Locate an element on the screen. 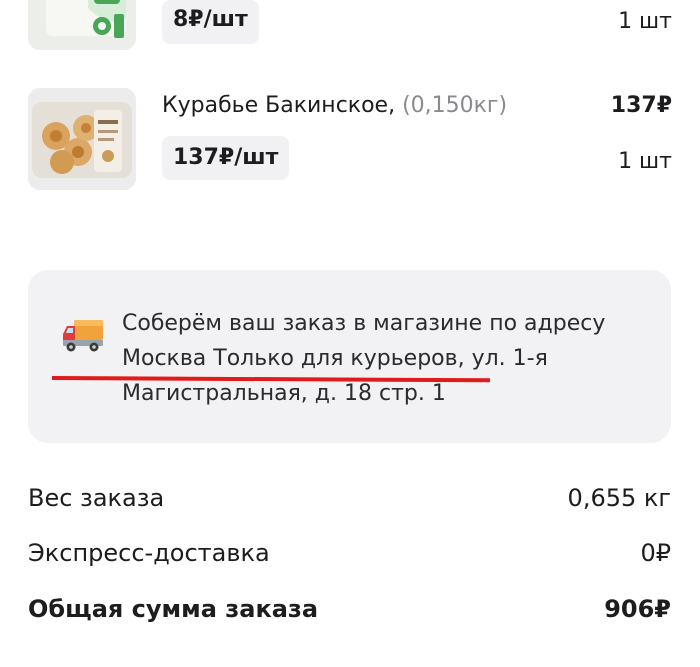  order-weight-row: Вес заказа 0,655 кг is located at coordinates (349, 498).